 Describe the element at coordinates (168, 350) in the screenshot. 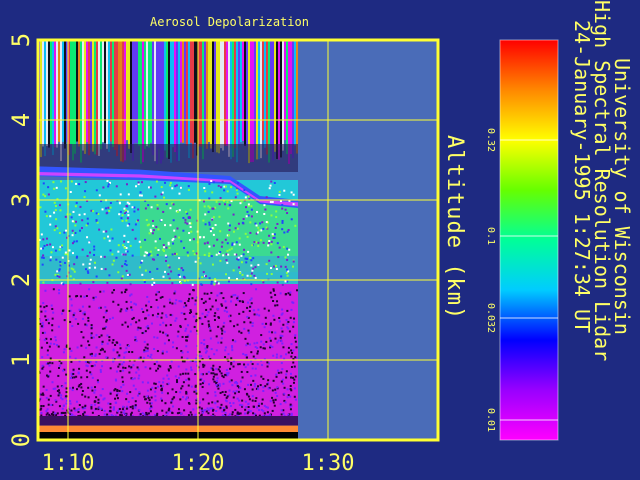

I see `boundary-layer` at that location.